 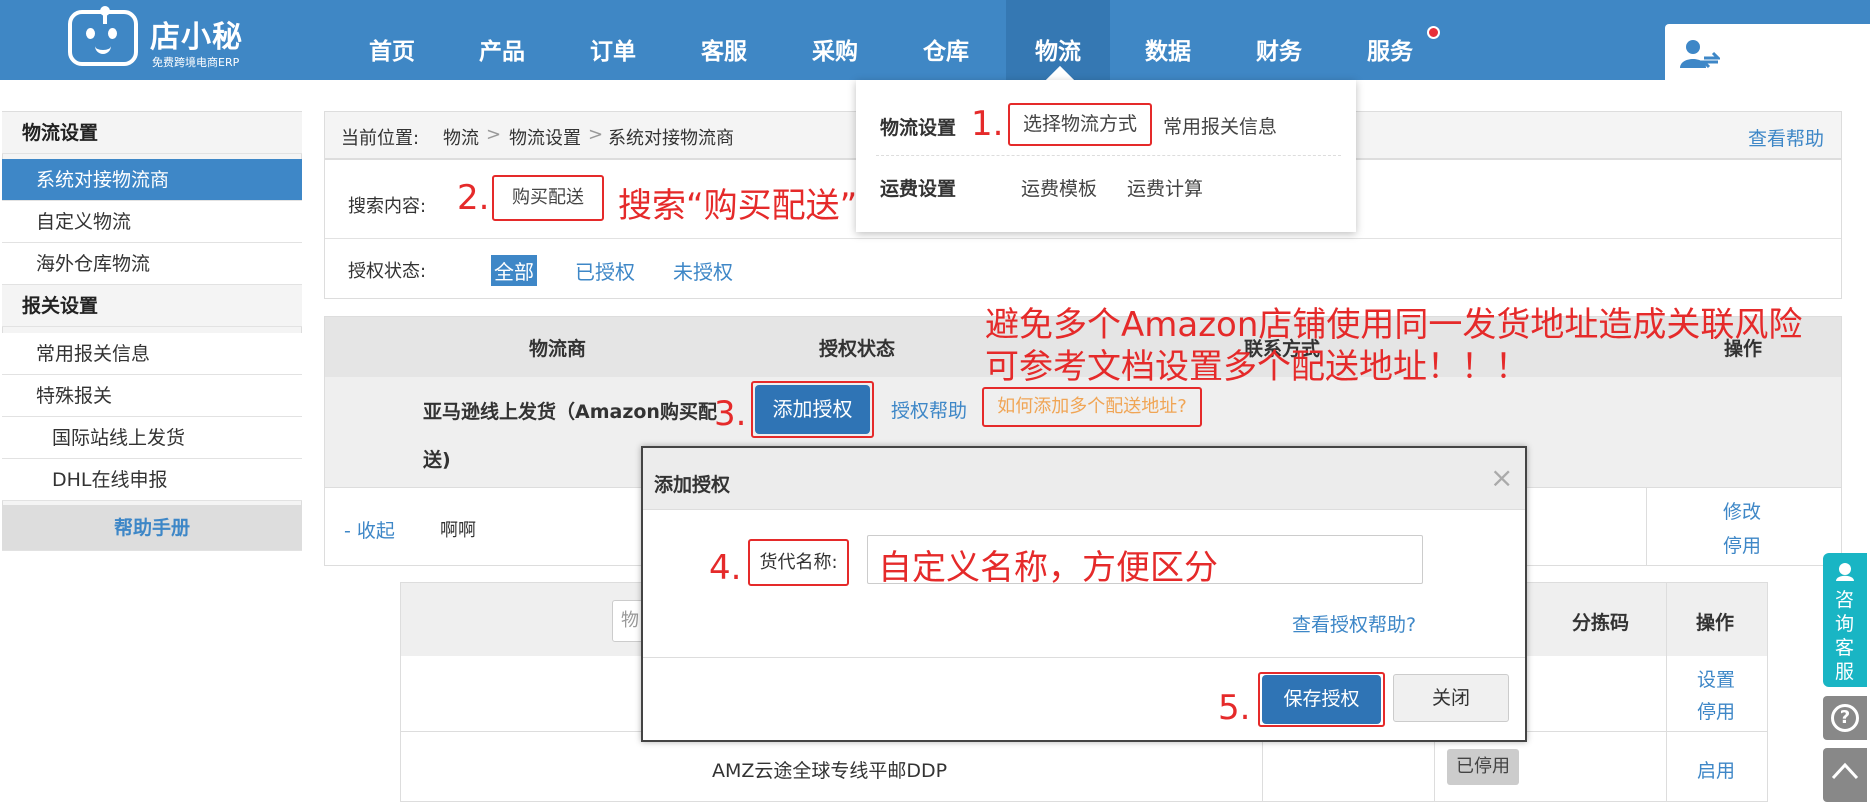 What do you see at coordinates (1168, 40) in the screenshot?
I see `nav-data: 数据` at bounding box center [1168, 40].